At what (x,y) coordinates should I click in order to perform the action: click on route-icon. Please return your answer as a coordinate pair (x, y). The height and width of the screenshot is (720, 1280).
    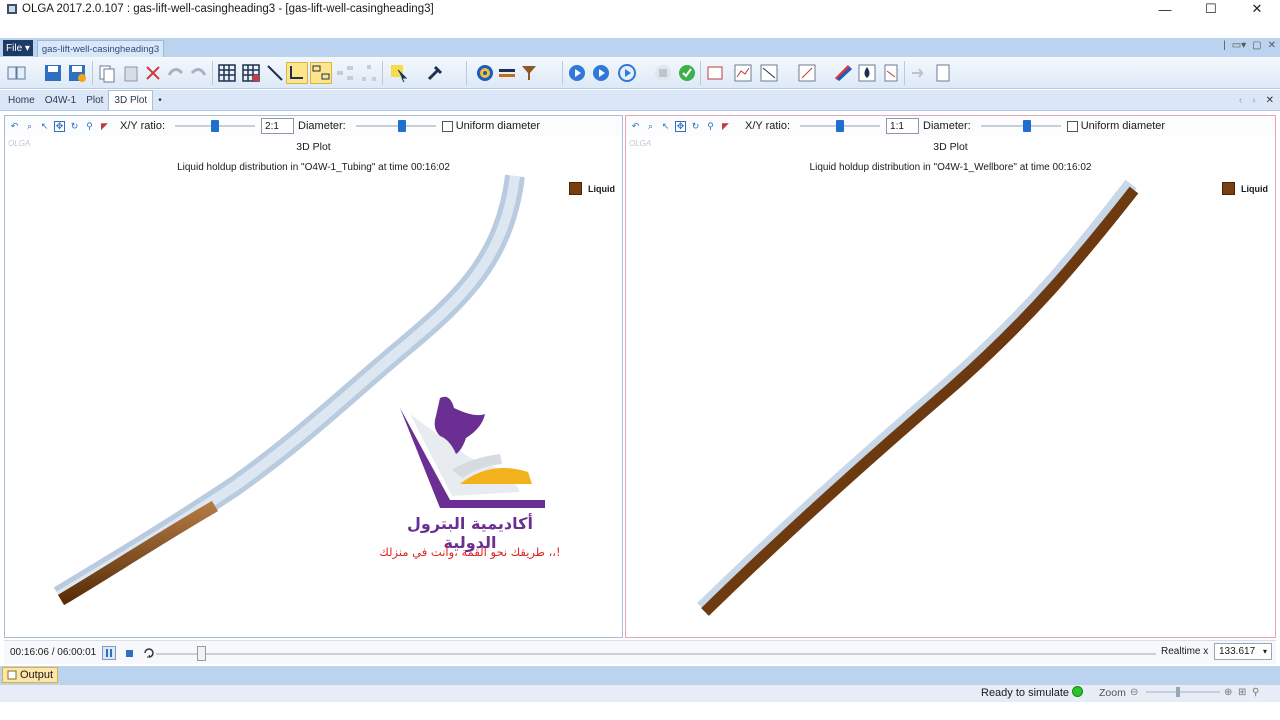
    Looking at the image, I should click on (297, 73).